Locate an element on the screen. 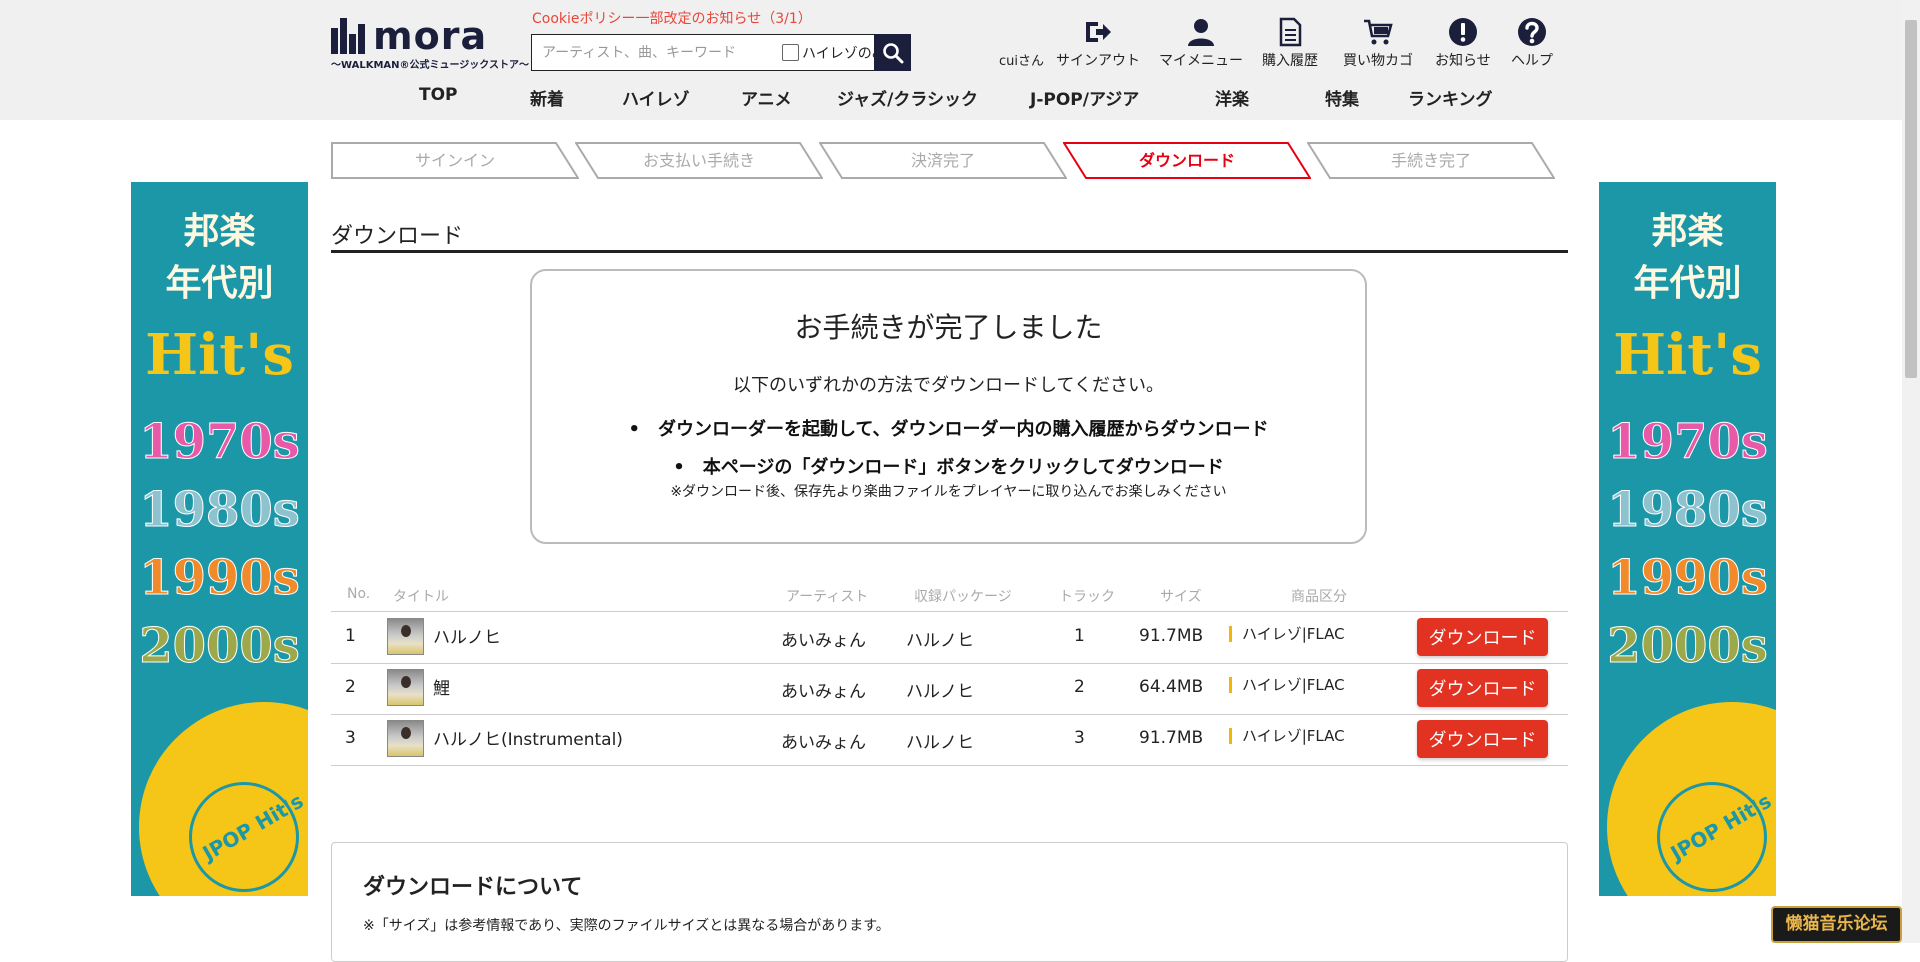 This screenshot has height=962, width=1920. notices-label: お知らせ is located at coordinates (1463, 61).